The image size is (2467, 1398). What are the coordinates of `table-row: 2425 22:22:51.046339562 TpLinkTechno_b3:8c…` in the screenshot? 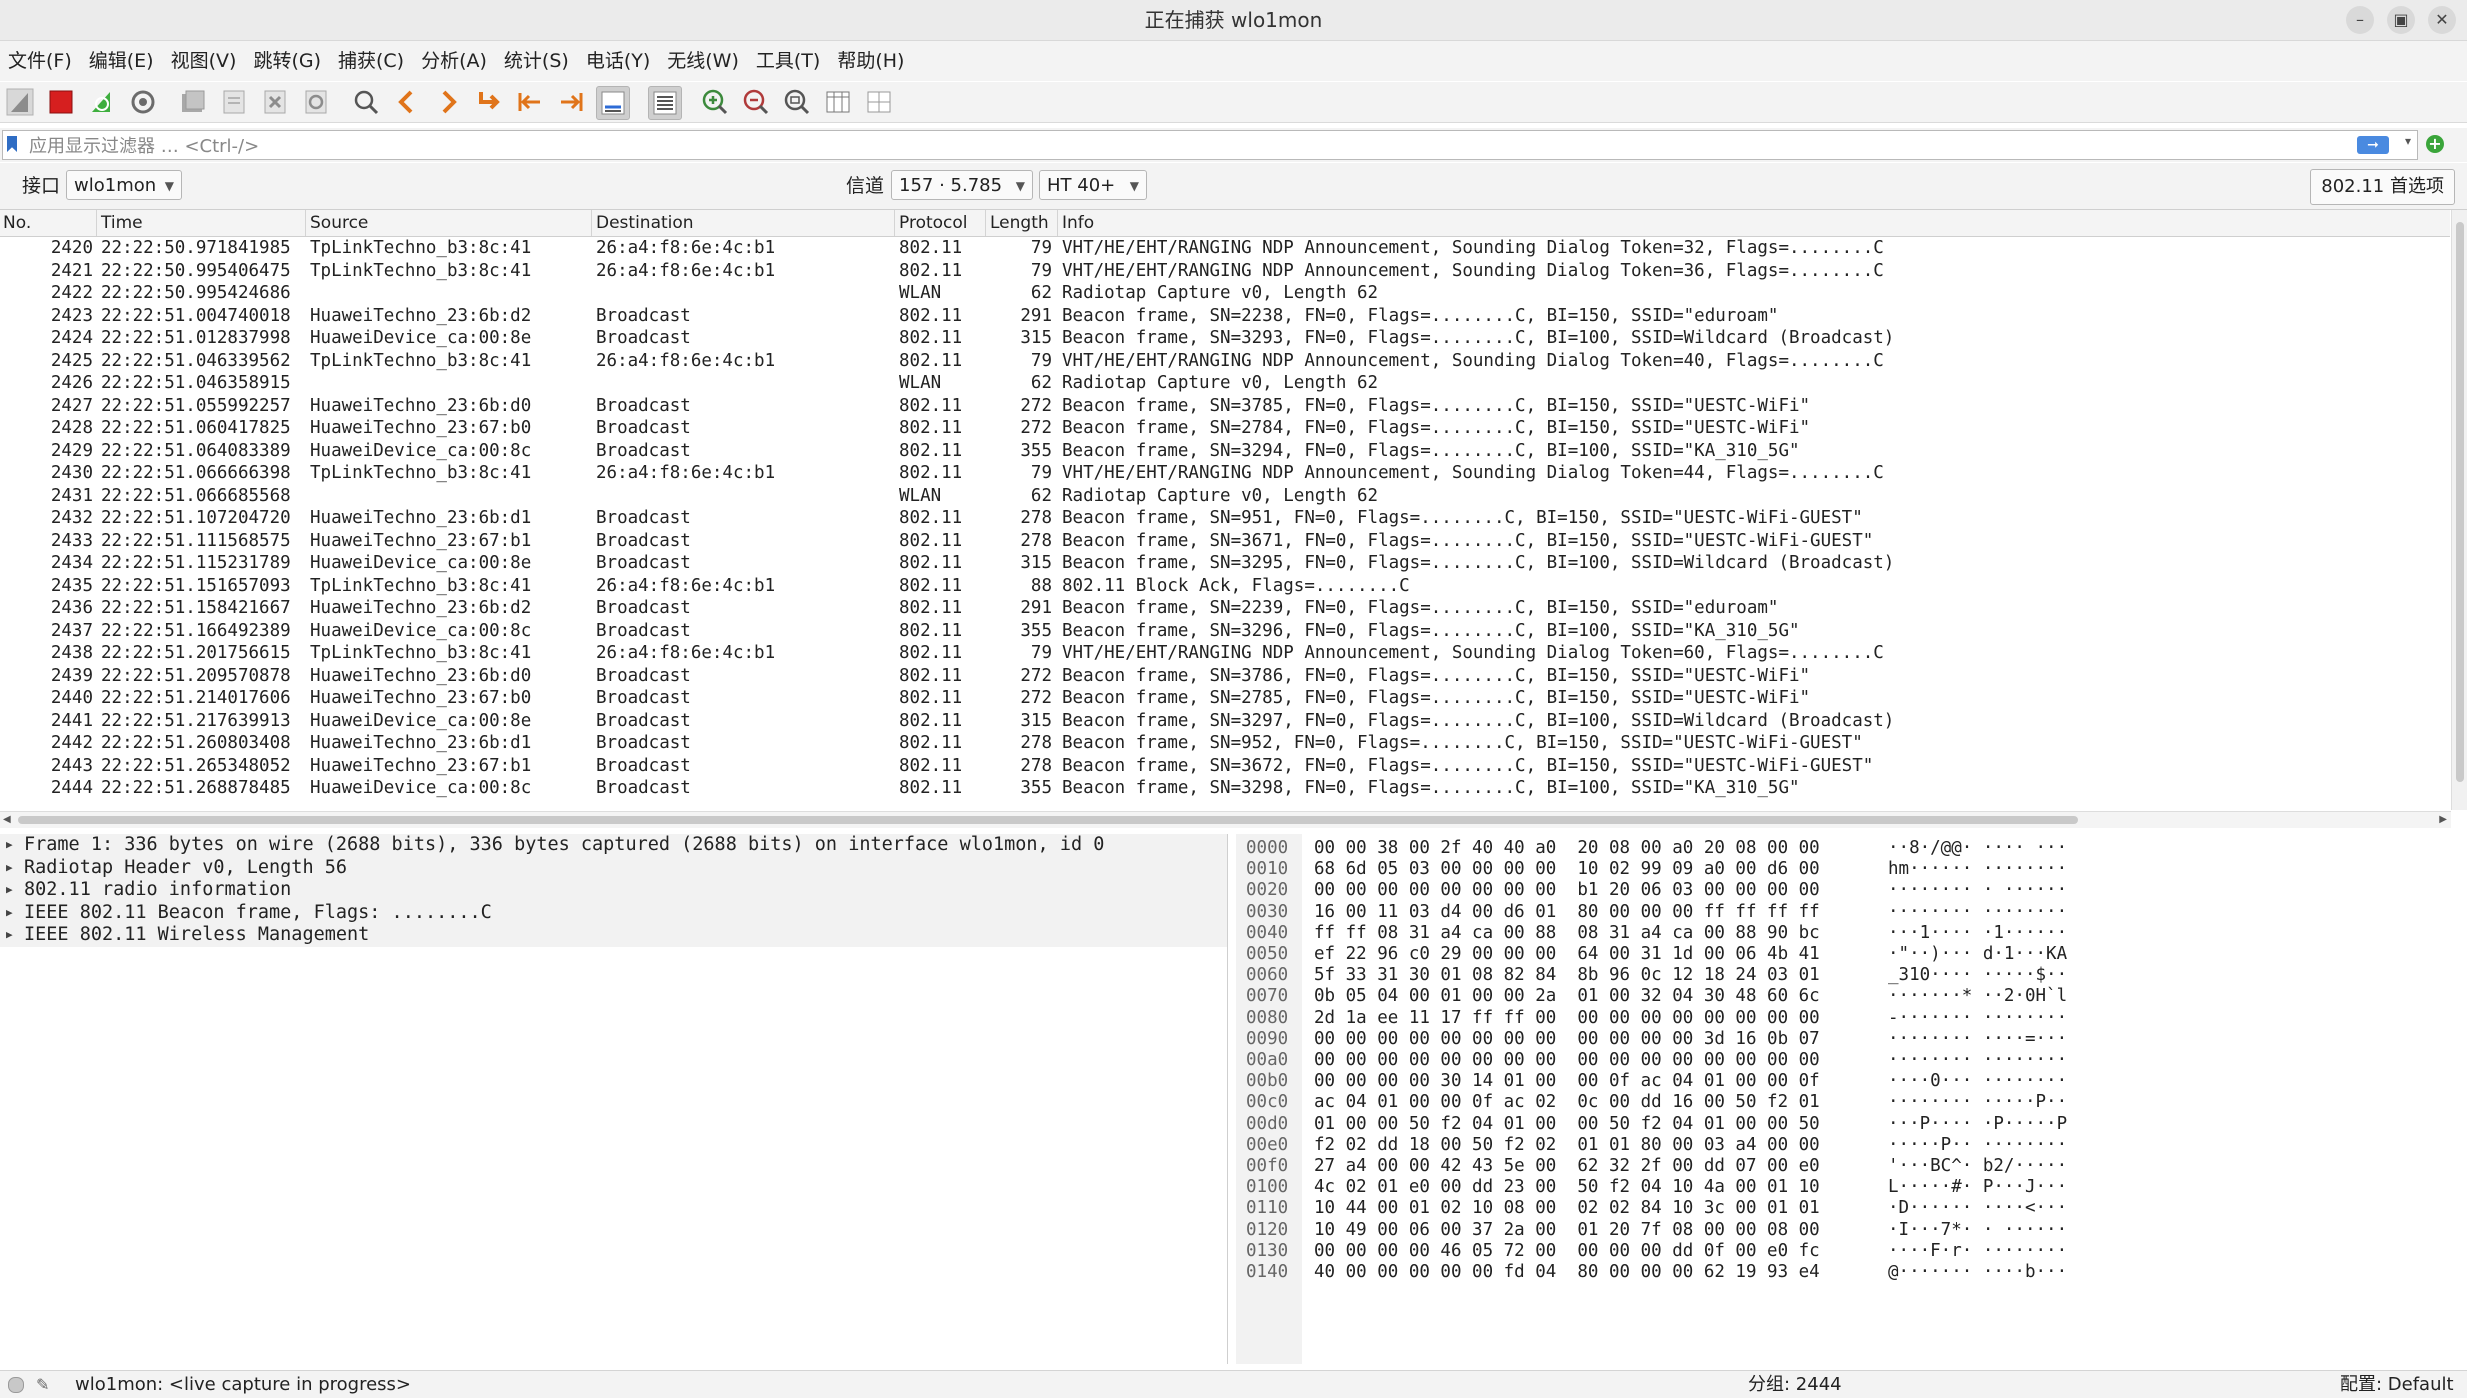 It's located at (1225, 361).